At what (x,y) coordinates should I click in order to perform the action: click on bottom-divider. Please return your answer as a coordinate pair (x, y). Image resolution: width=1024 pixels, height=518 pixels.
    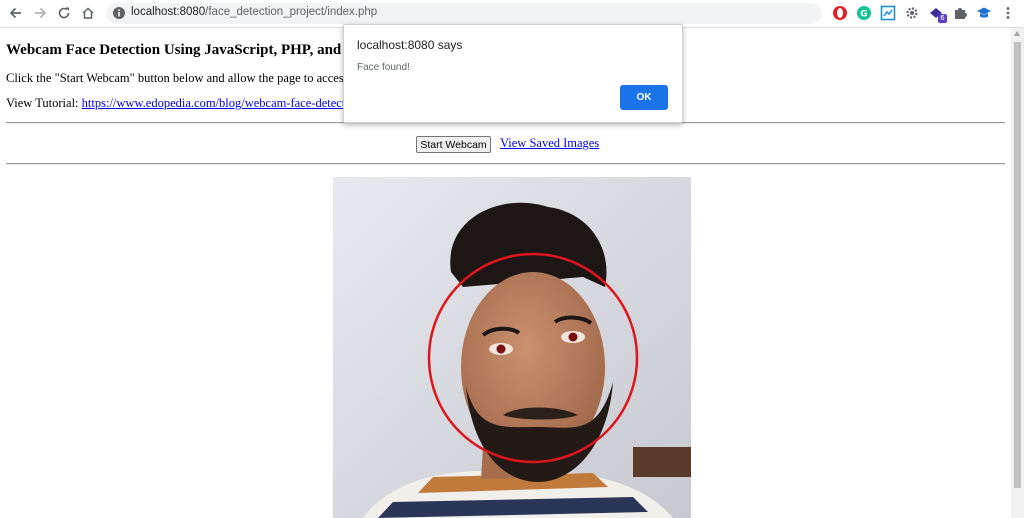
    Looking at the image, I should click on (505, 164).